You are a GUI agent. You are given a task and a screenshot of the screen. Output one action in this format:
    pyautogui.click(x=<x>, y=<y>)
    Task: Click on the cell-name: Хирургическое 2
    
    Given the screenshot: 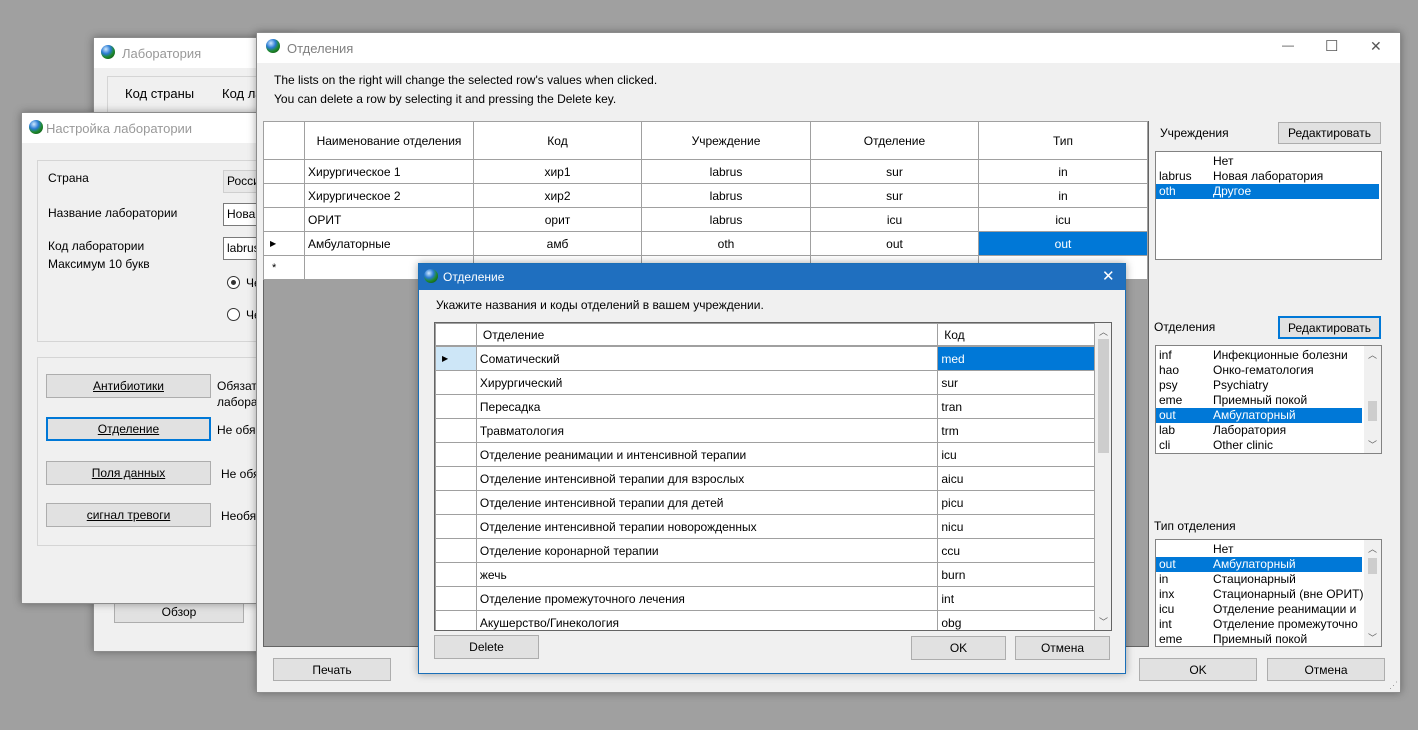 What is the action you would take?
    pyautogui.click(x=389, y=195)
    